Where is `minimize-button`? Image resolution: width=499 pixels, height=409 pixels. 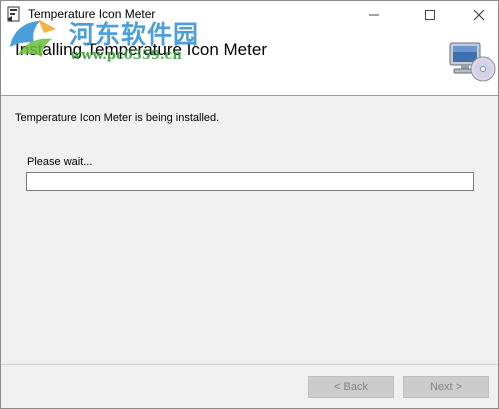
minimize-button is located at coordinates (374, 15).